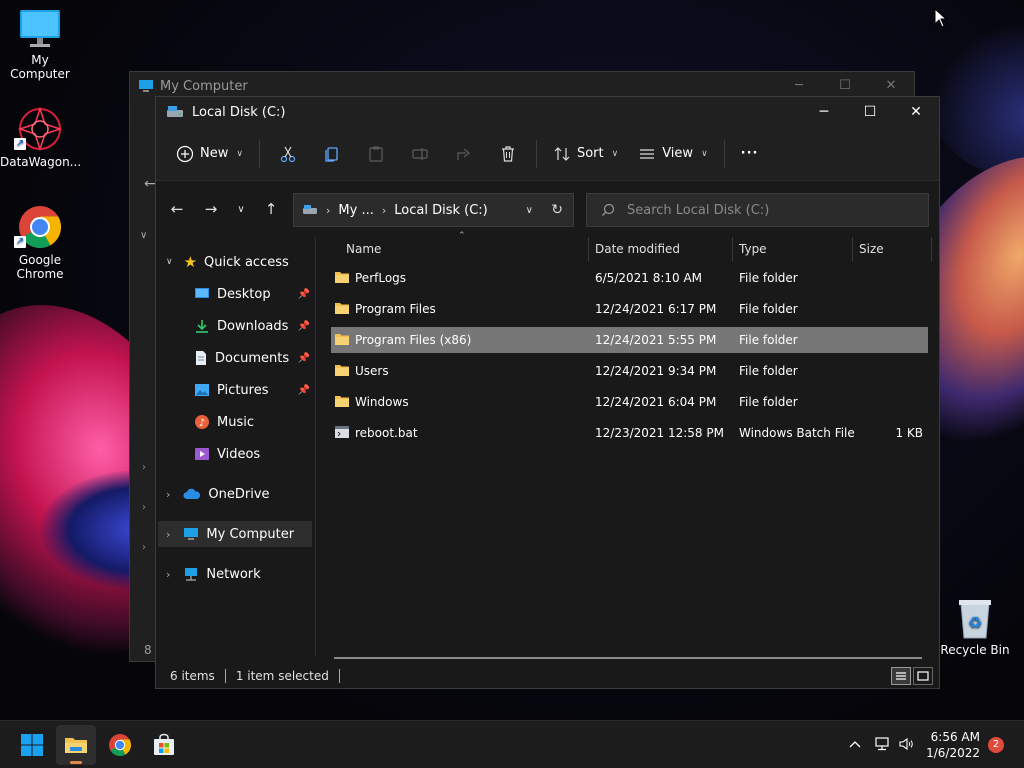  I want to click on desktop-icon-google-chrome: ↗ Google Chrome, so click(40, 242).